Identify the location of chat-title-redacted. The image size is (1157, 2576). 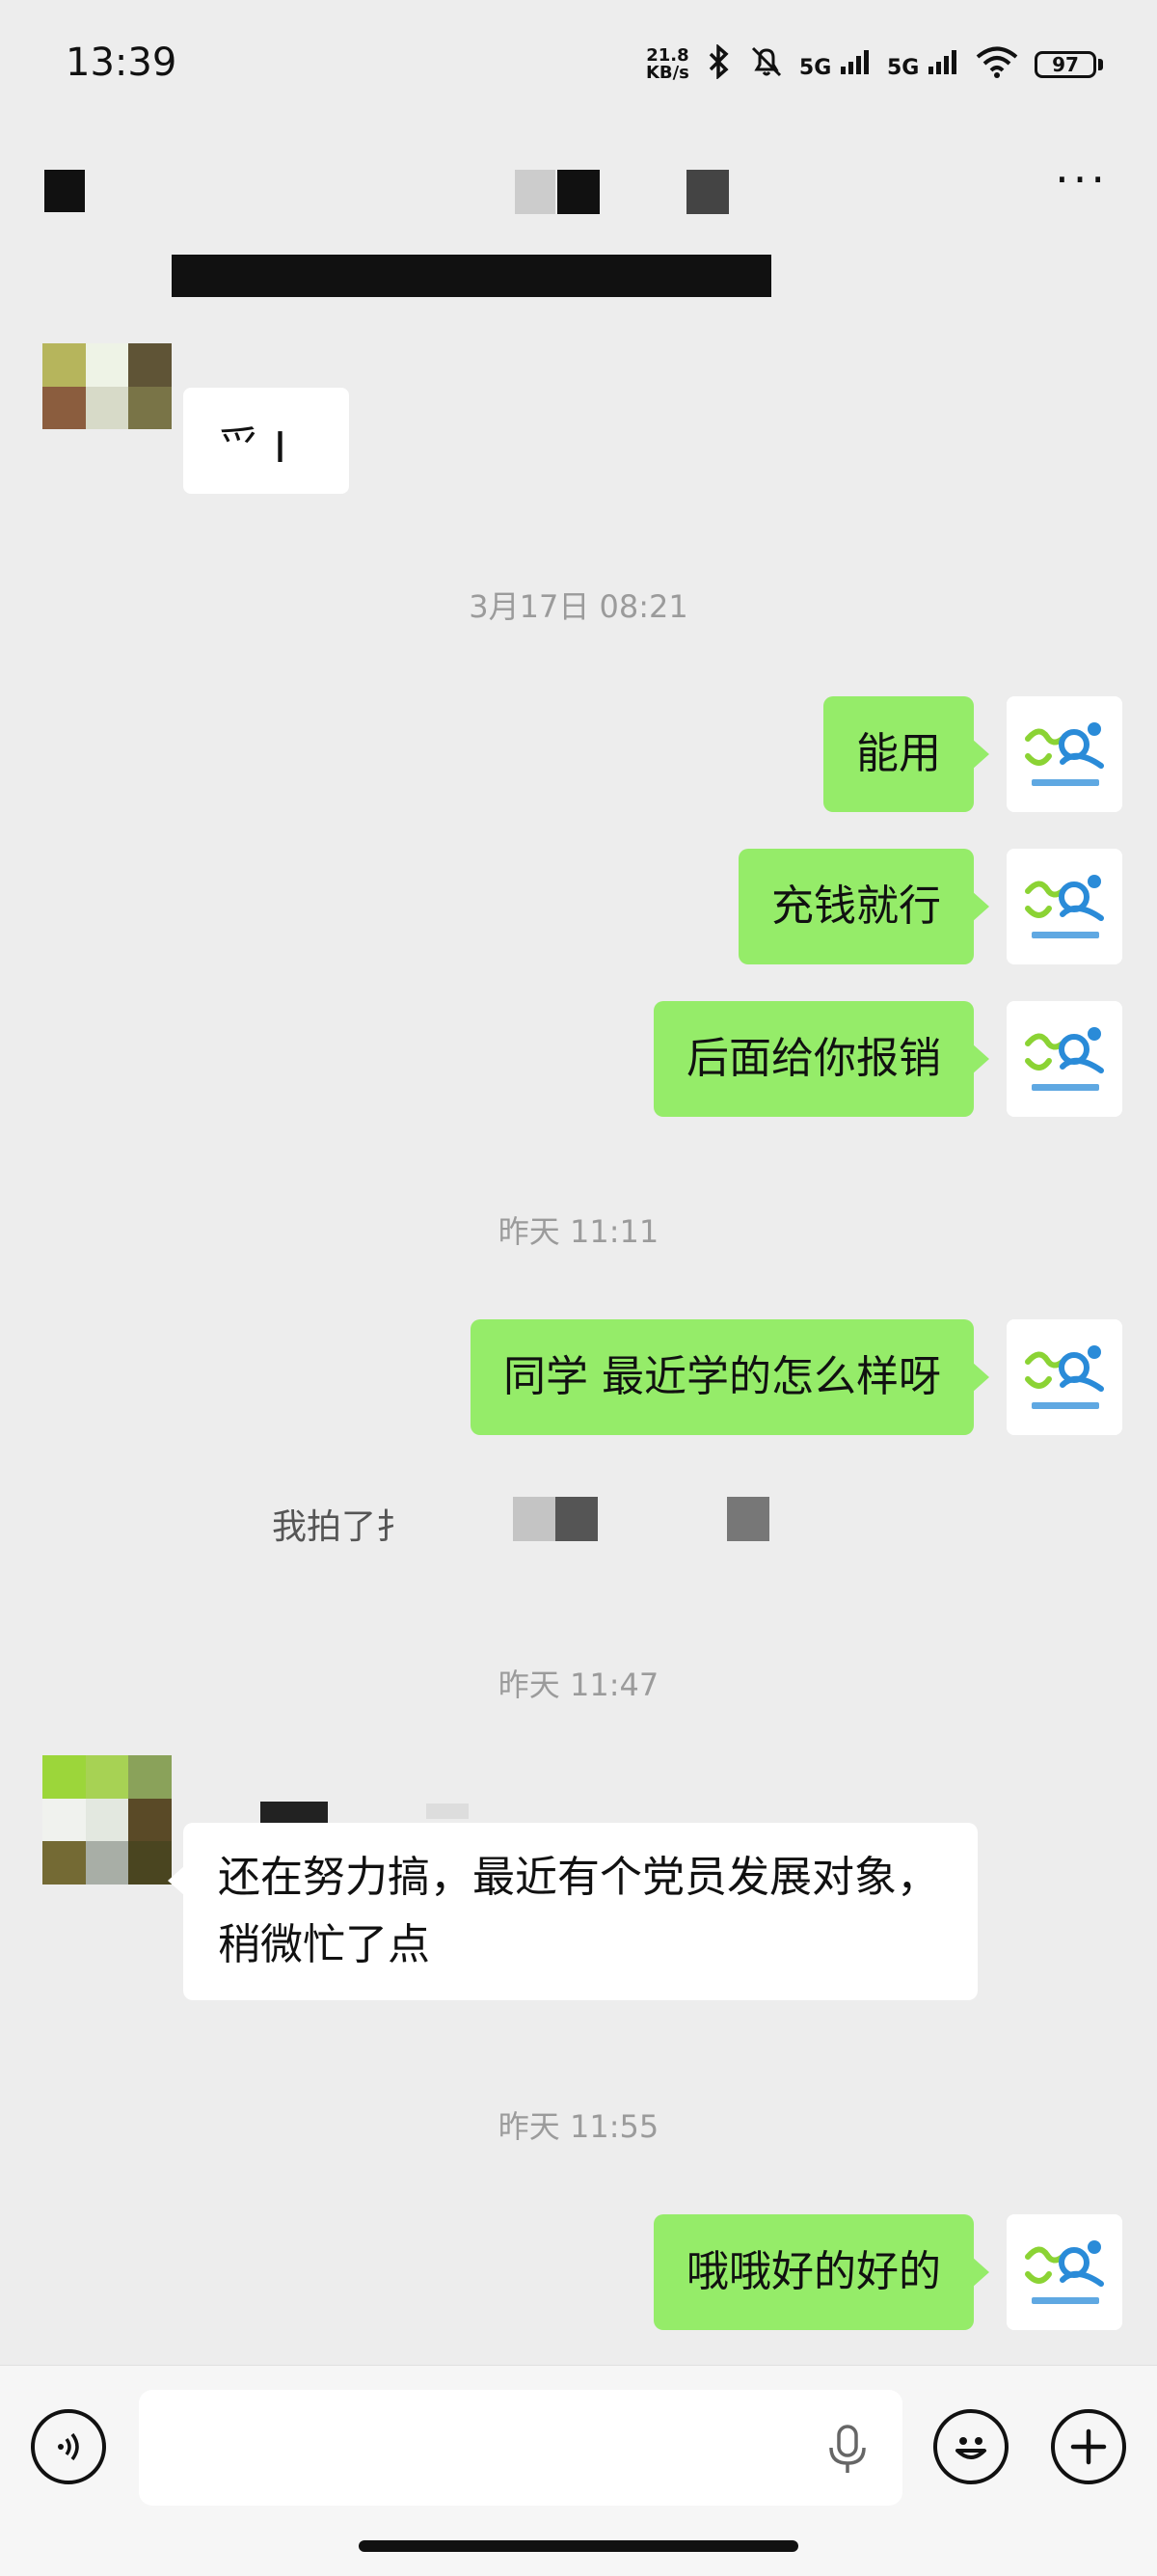
(623, 192).